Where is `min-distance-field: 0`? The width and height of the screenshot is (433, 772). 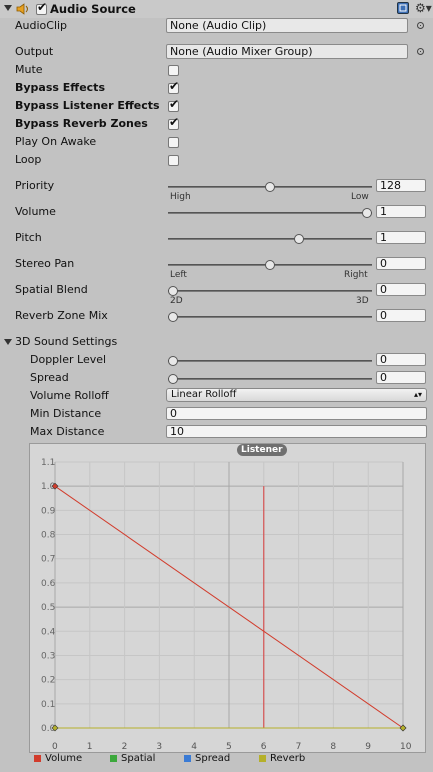 min-distance-field: 0 is located at coordinates (296, 413).